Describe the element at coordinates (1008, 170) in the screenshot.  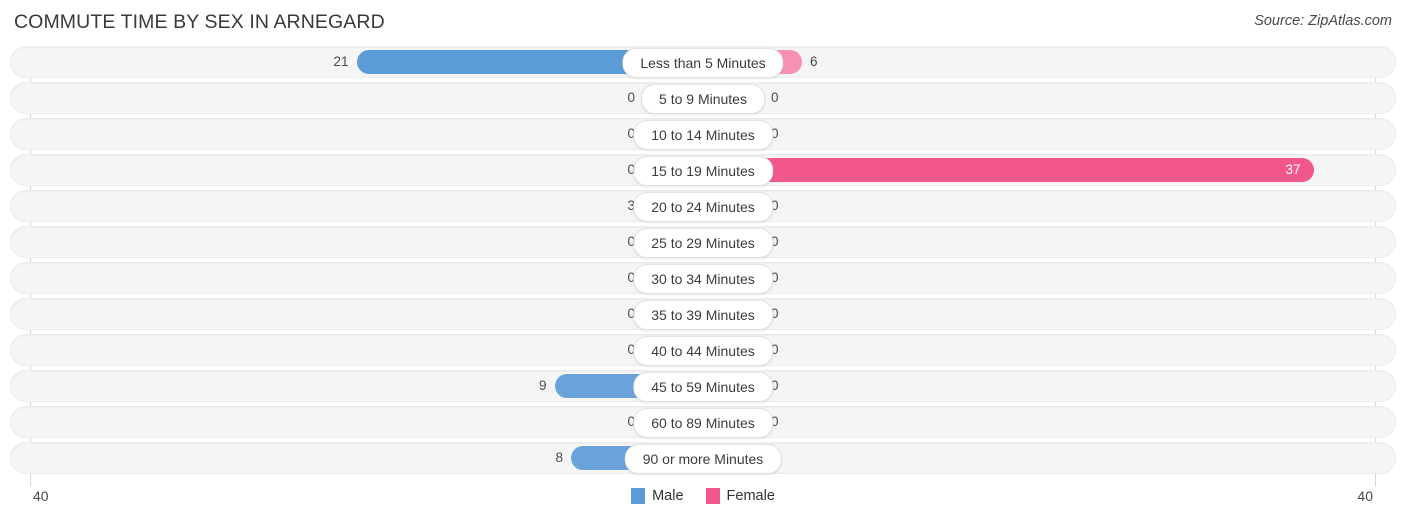
I see `female-bar` at that location.